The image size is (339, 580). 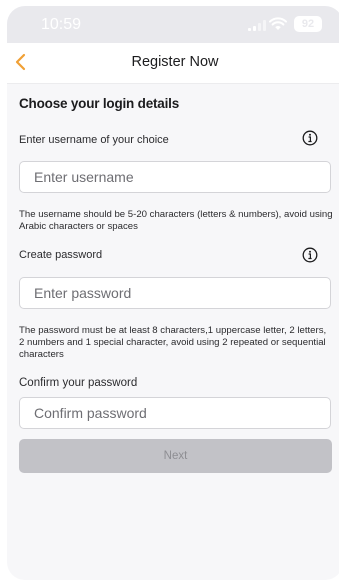 I want to click on username-input, so click(x=175, y=177).